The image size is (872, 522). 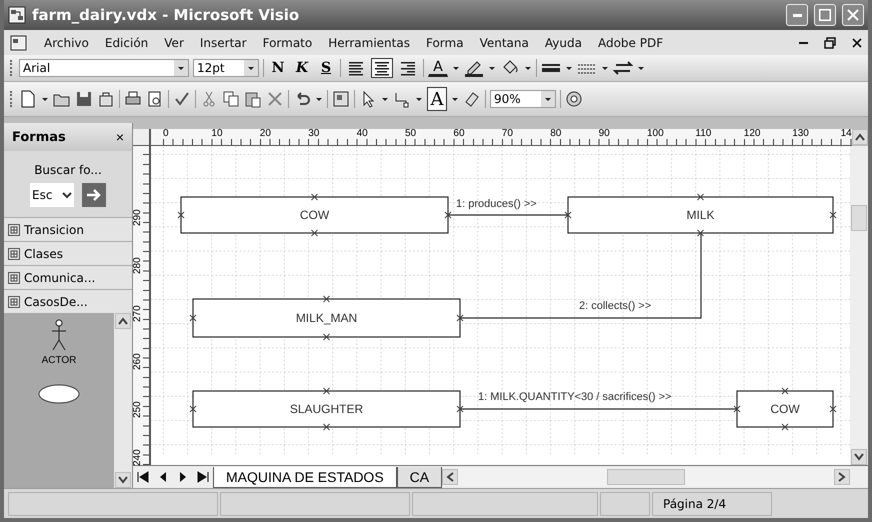 What do you see at coordinates (830, 42) in the screenshot?
I see `restore-icon` at bounding box center [830, 42].